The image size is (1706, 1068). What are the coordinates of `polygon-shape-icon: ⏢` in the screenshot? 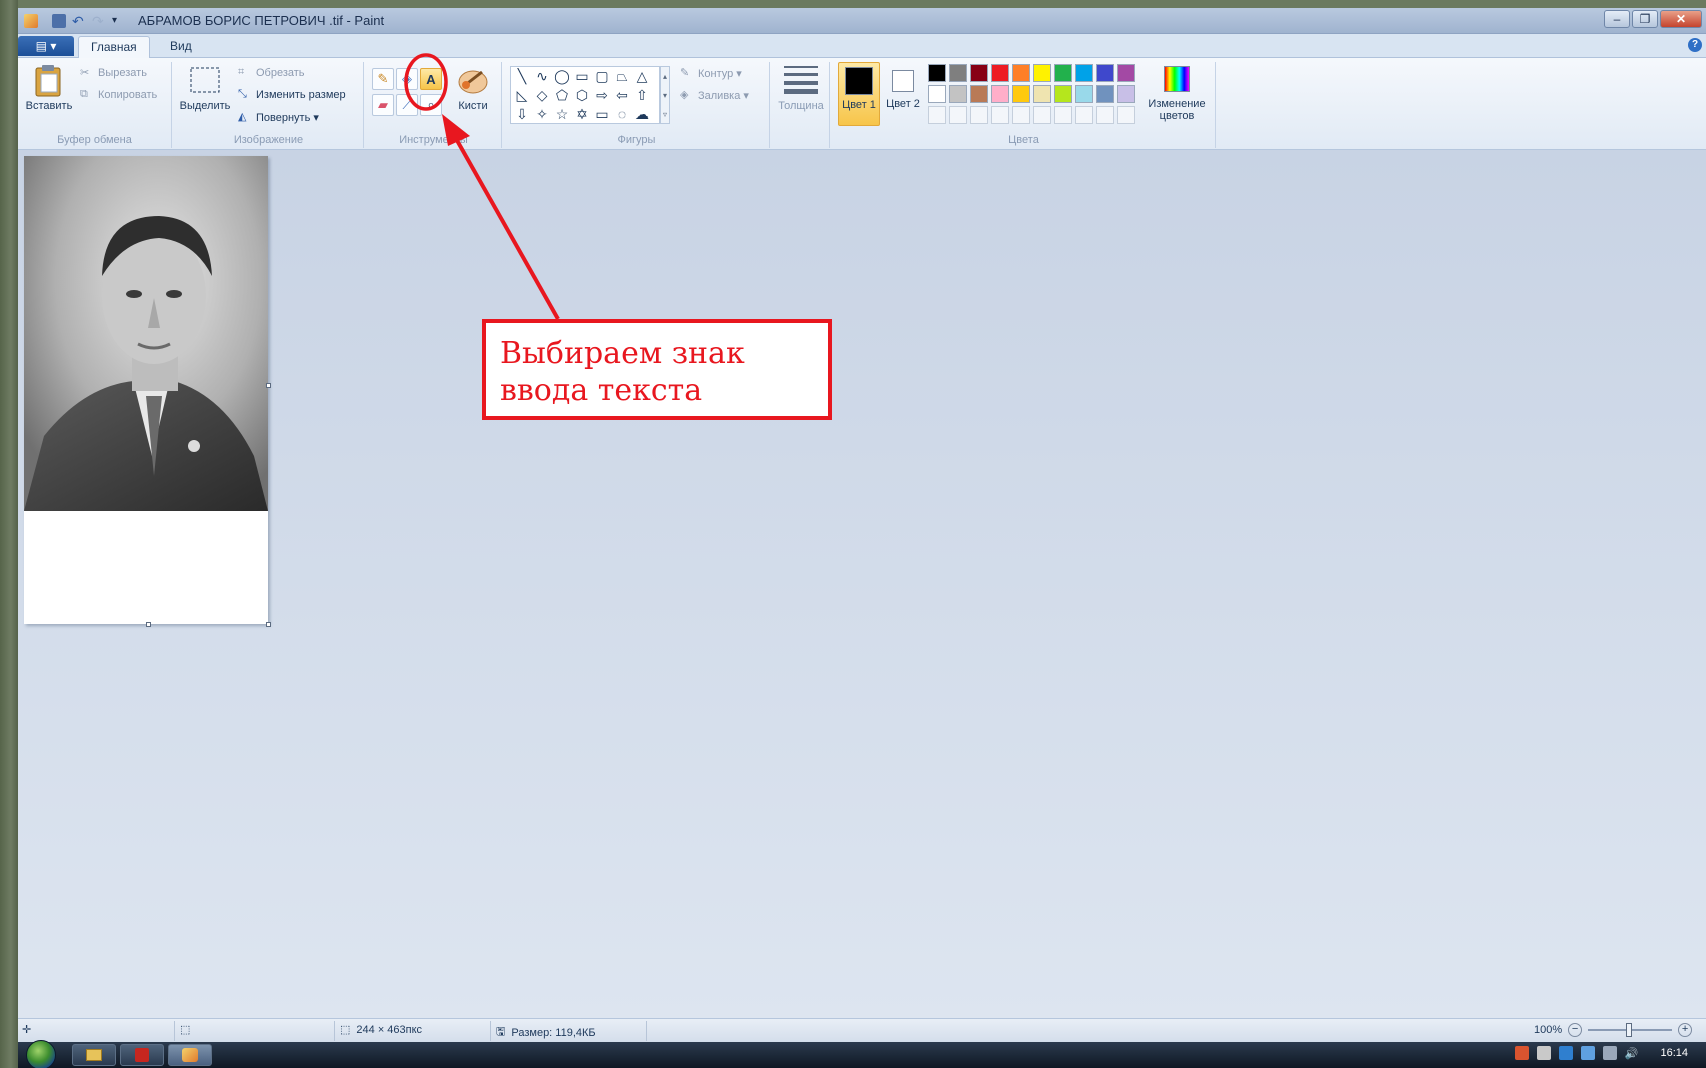 It's located at (622, 76).